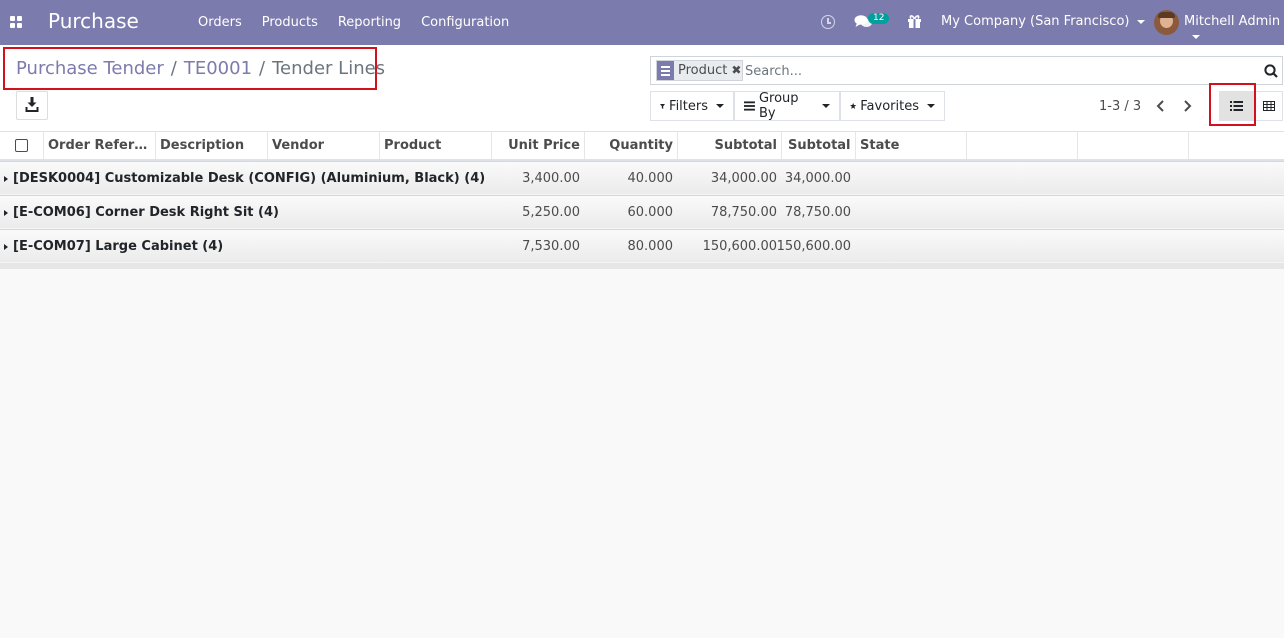 This screenshot has height=638, width=1284. I want to click on group-title: [E-COM06] Corner Desk Right Sit (4), so click(141, 212).